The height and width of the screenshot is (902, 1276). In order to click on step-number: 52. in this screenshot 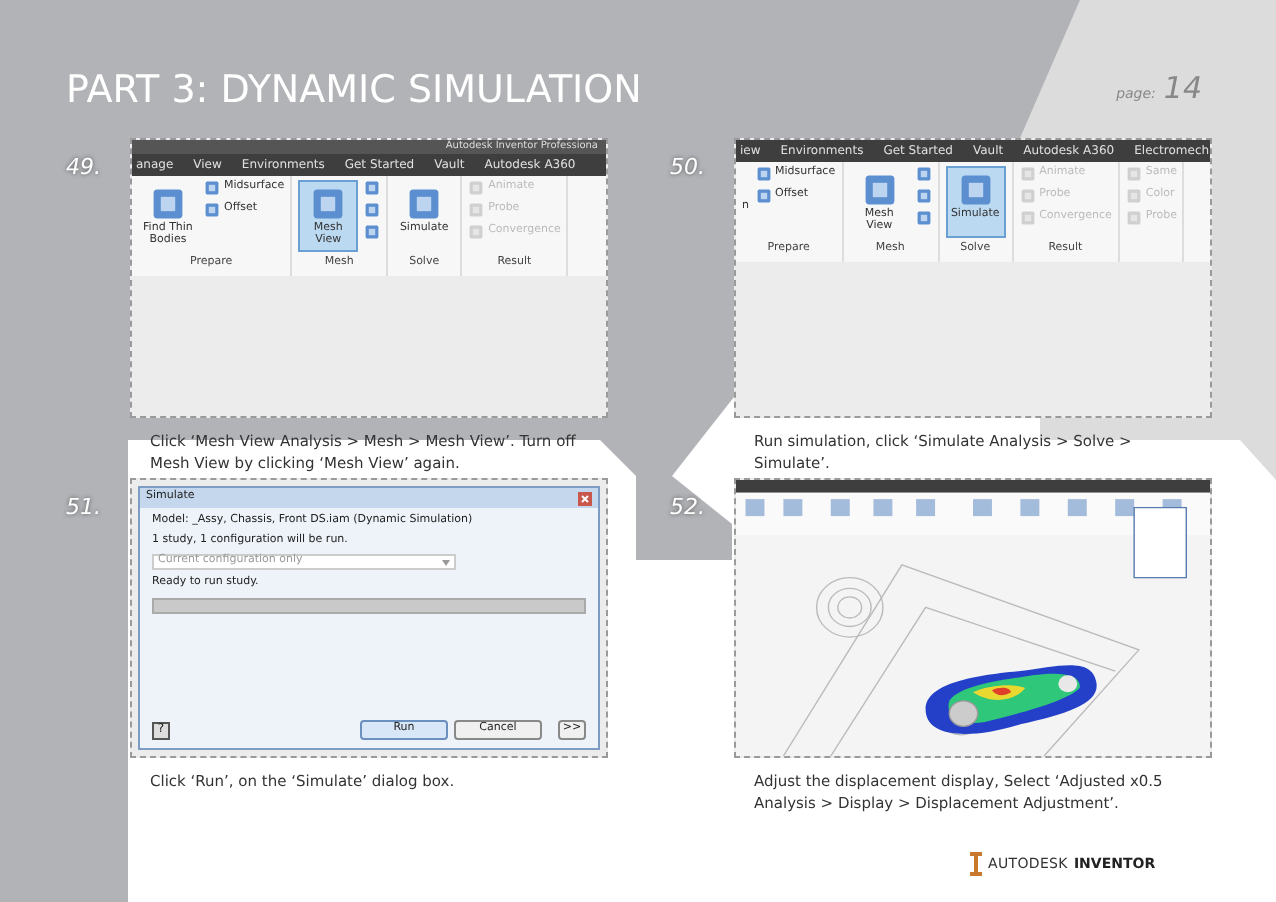, I will do `click(687, 507)`.